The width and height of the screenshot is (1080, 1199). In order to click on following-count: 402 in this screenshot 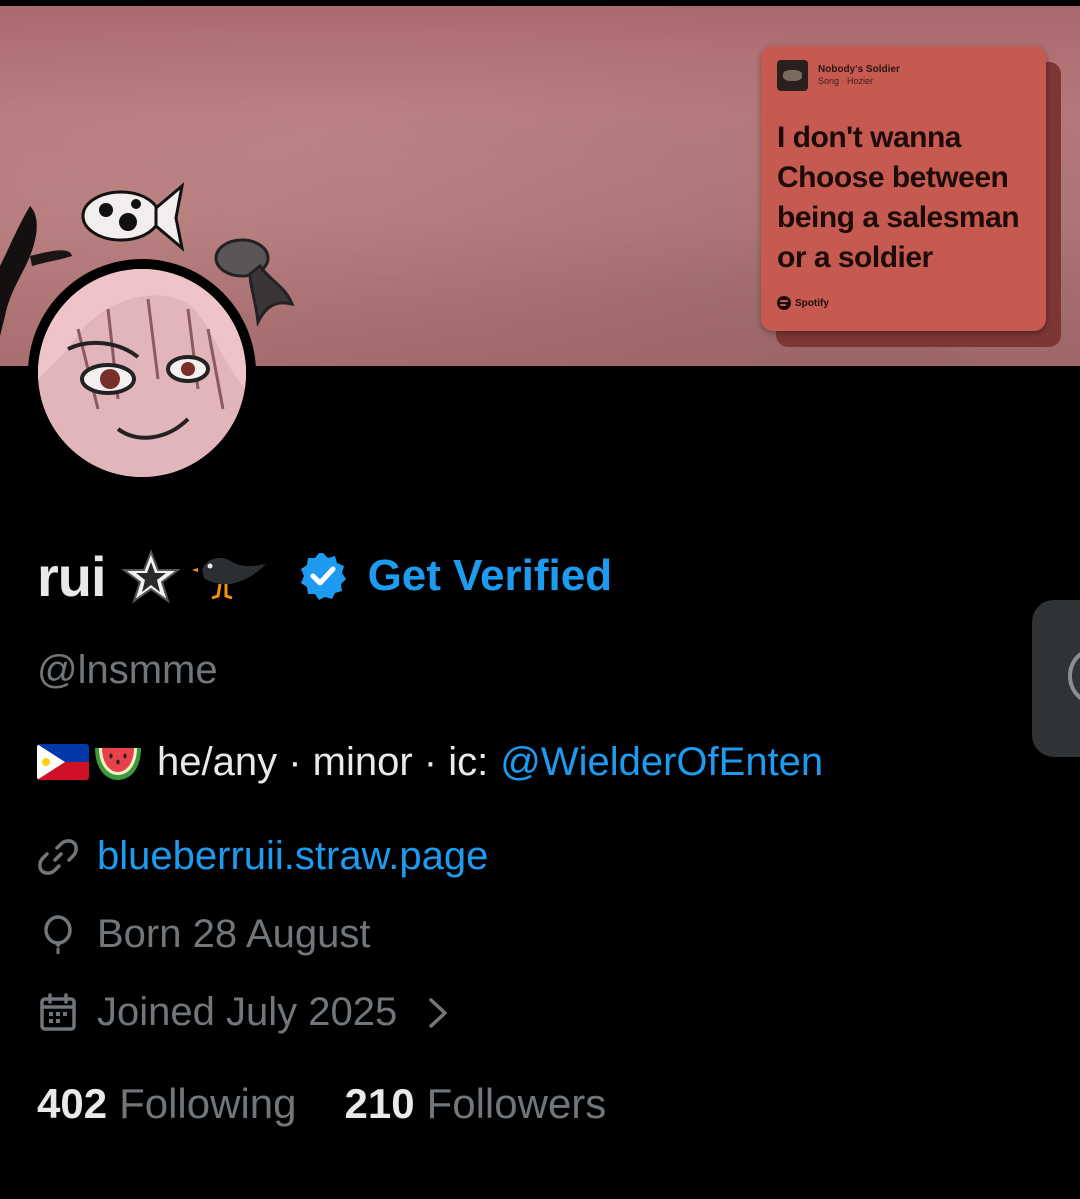, I will do `click(72, 1103)`.